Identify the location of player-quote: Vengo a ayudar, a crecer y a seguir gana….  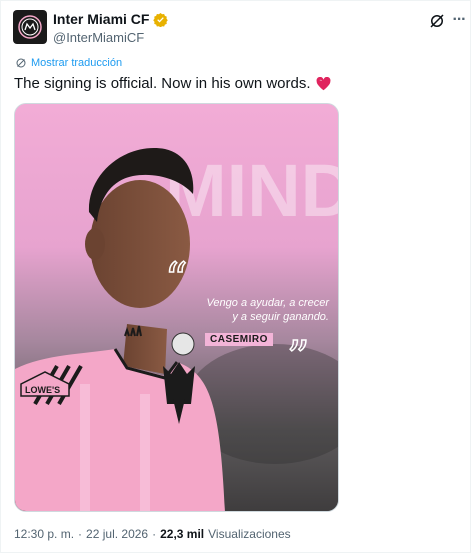
(254, 310).